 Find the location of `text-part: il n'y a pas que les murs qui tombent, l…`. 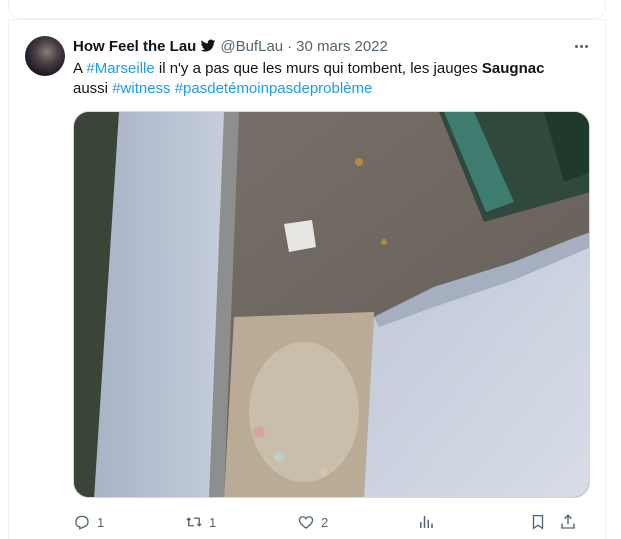

text-part: il n'y a pas que les murs qui tombent, l… is located at coordinates (318, 68).